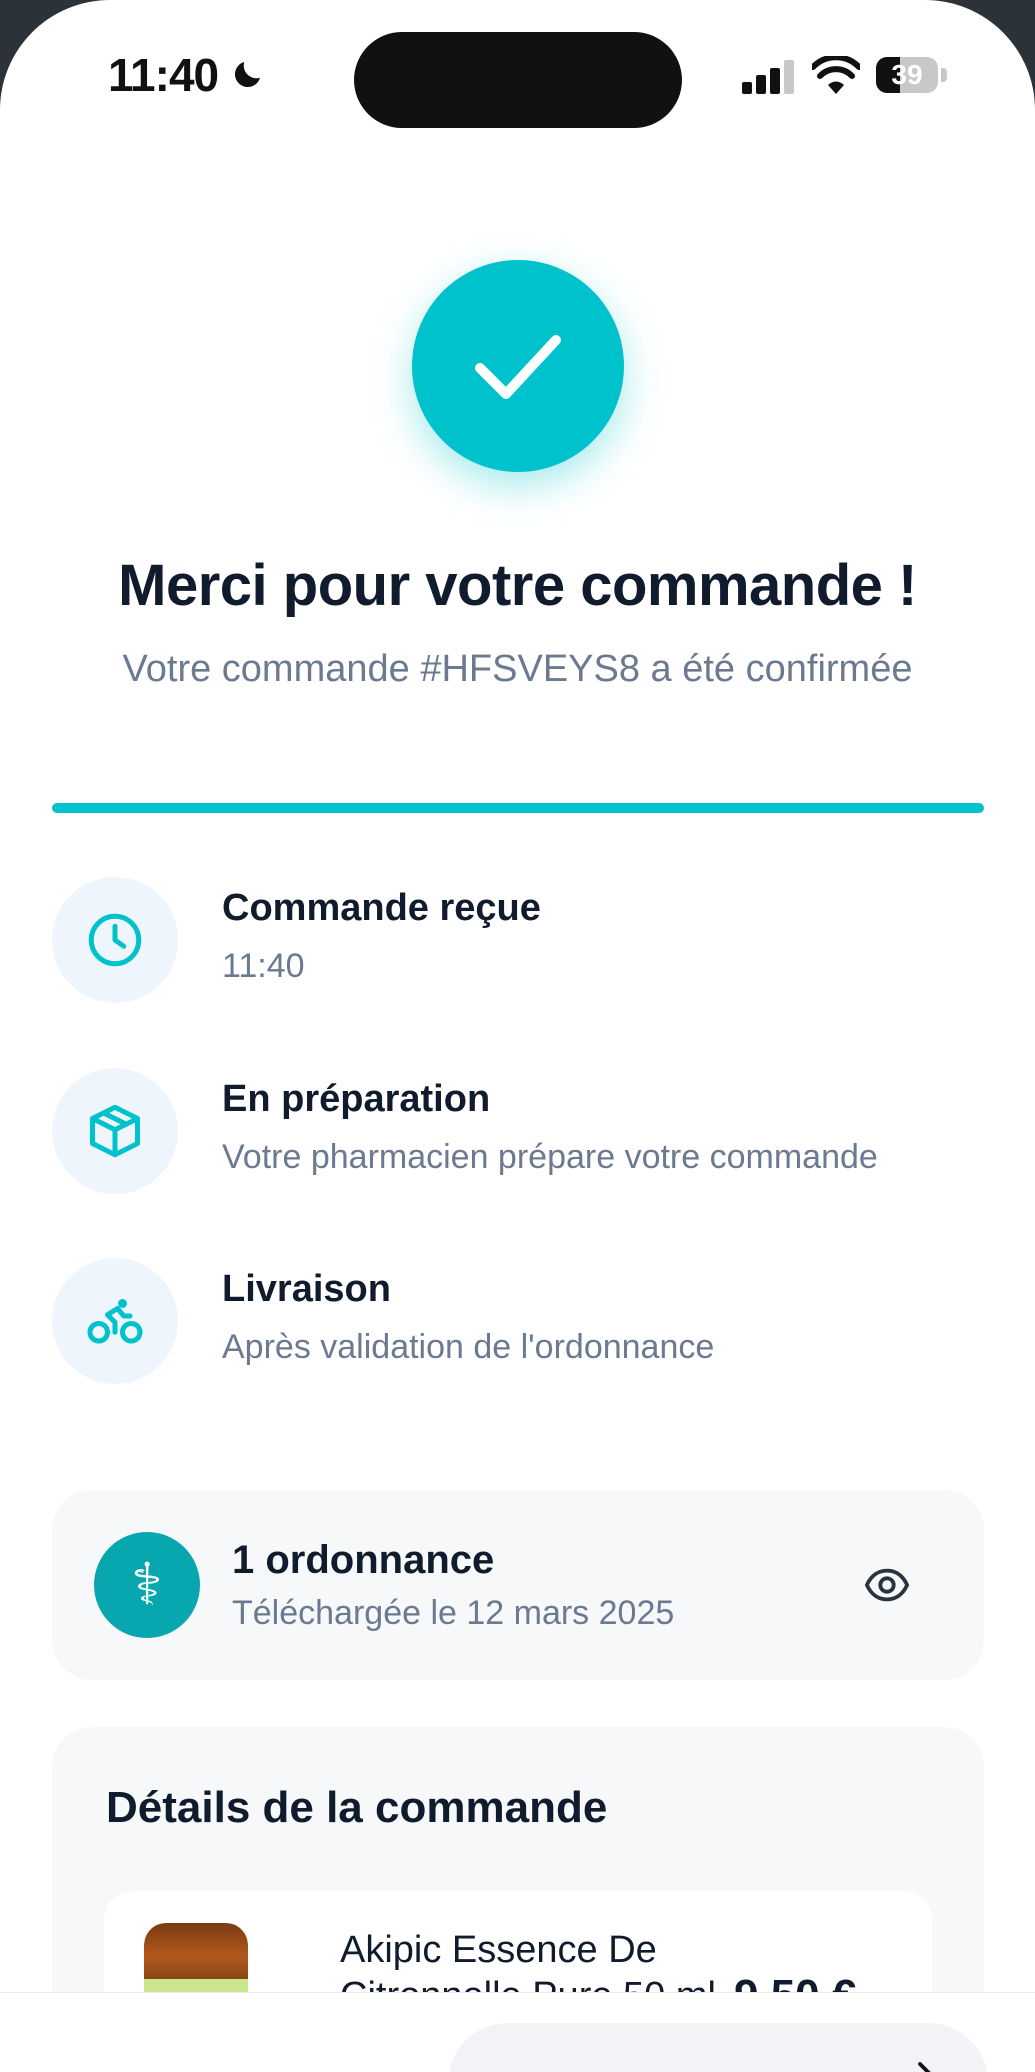 Image resolution: width=1035 pixels, height=2072 pixels. What do you see at coordinates (453, 1613) in the screenshot?
I see `prescription-upload-date: Téléchargée le 12 mars 2025` at bounding box center [453, 1613].